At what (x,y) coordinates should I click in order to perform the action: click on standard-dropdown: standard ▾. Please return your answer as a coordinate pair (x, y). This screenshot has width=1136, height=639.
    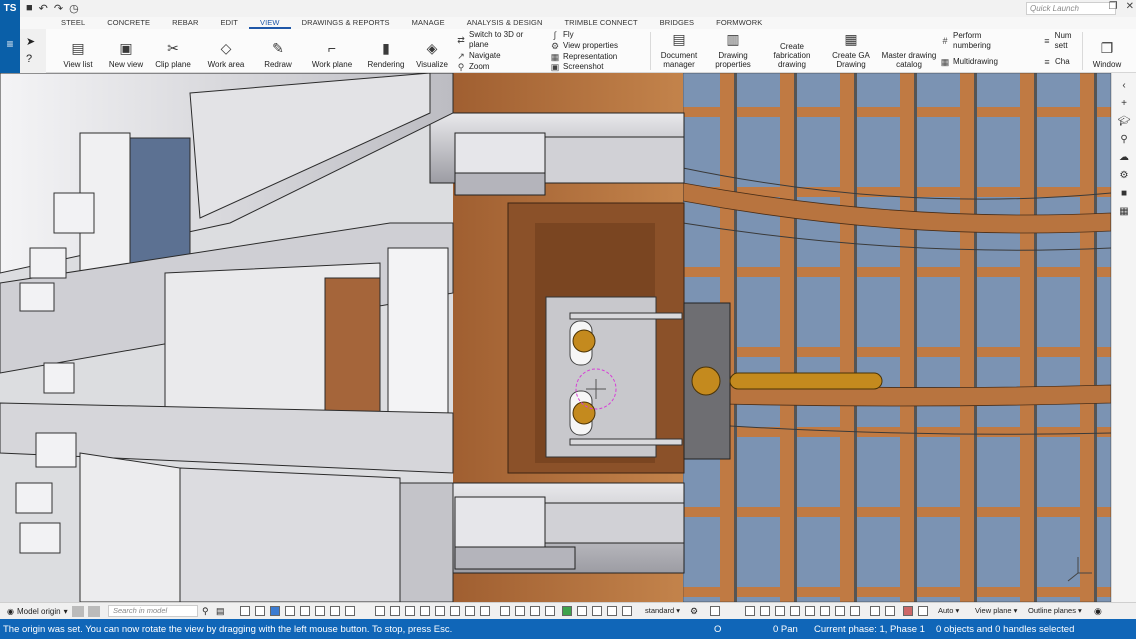
    Looking at the image, I should click on (662, 610).